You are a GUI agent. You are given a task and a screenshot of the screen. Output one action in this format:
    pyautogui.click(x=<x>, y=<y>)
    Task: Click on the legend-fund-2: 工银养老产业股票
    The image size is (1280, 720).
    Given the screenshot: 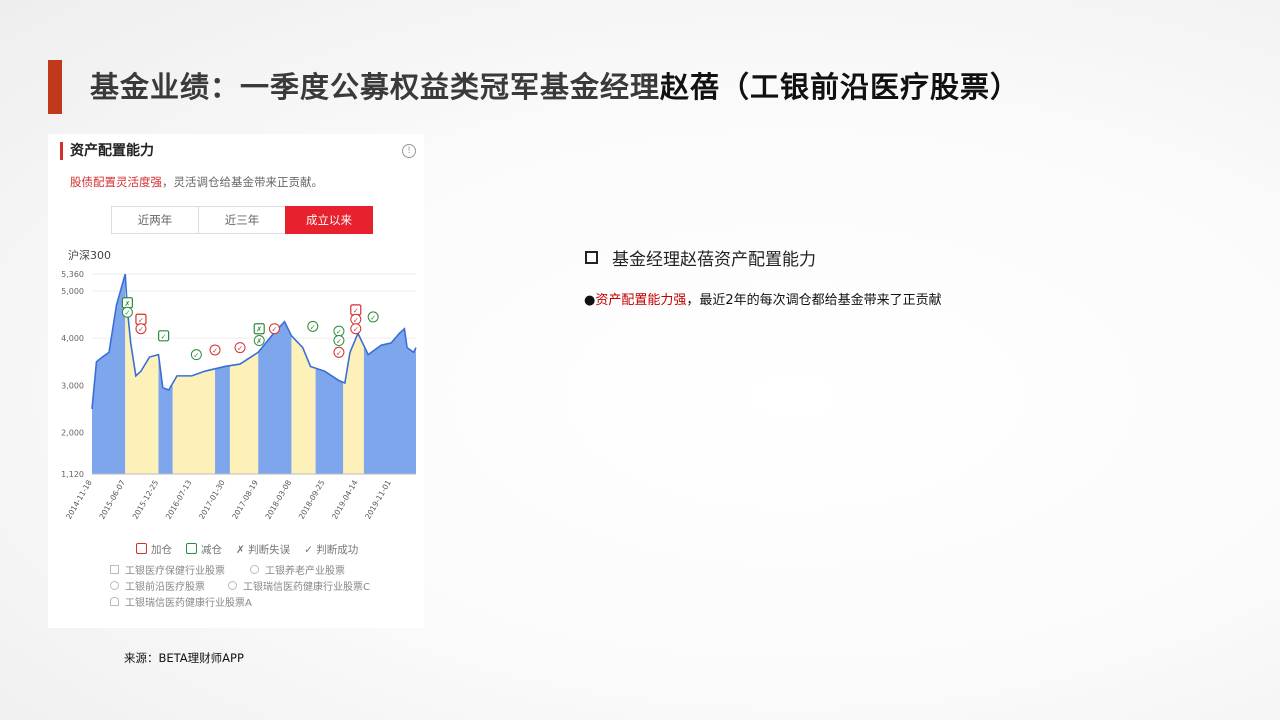 What is the action you would take?
    pyautogui.click(x=297, y=572)
    